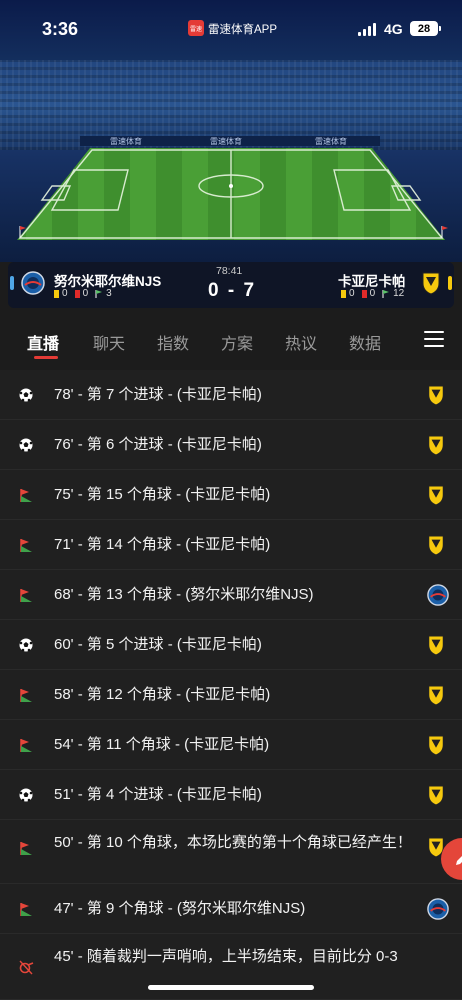 The width and height of the screenshot is (462, 1000). I want to click on event-row: 60' - 第 5 个进球 - (卡亚尼卡帕), so click(231, 645).